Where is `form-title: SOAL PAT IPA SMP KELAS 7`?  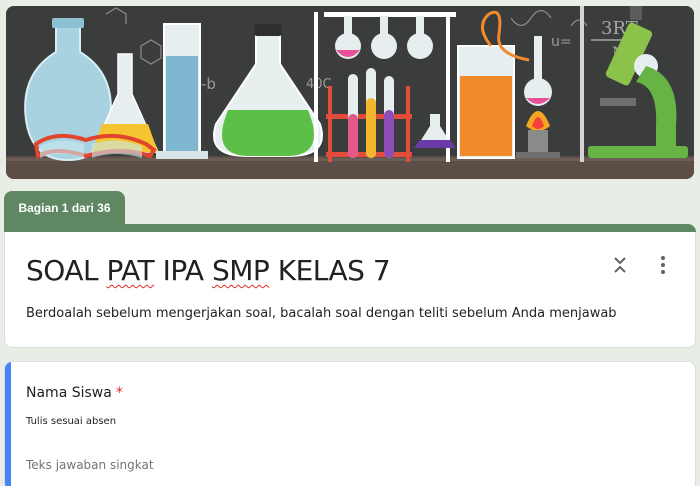 form-title: SOAL PAT IPA SMP KELAS 7 is located at coordinates (208, 270).